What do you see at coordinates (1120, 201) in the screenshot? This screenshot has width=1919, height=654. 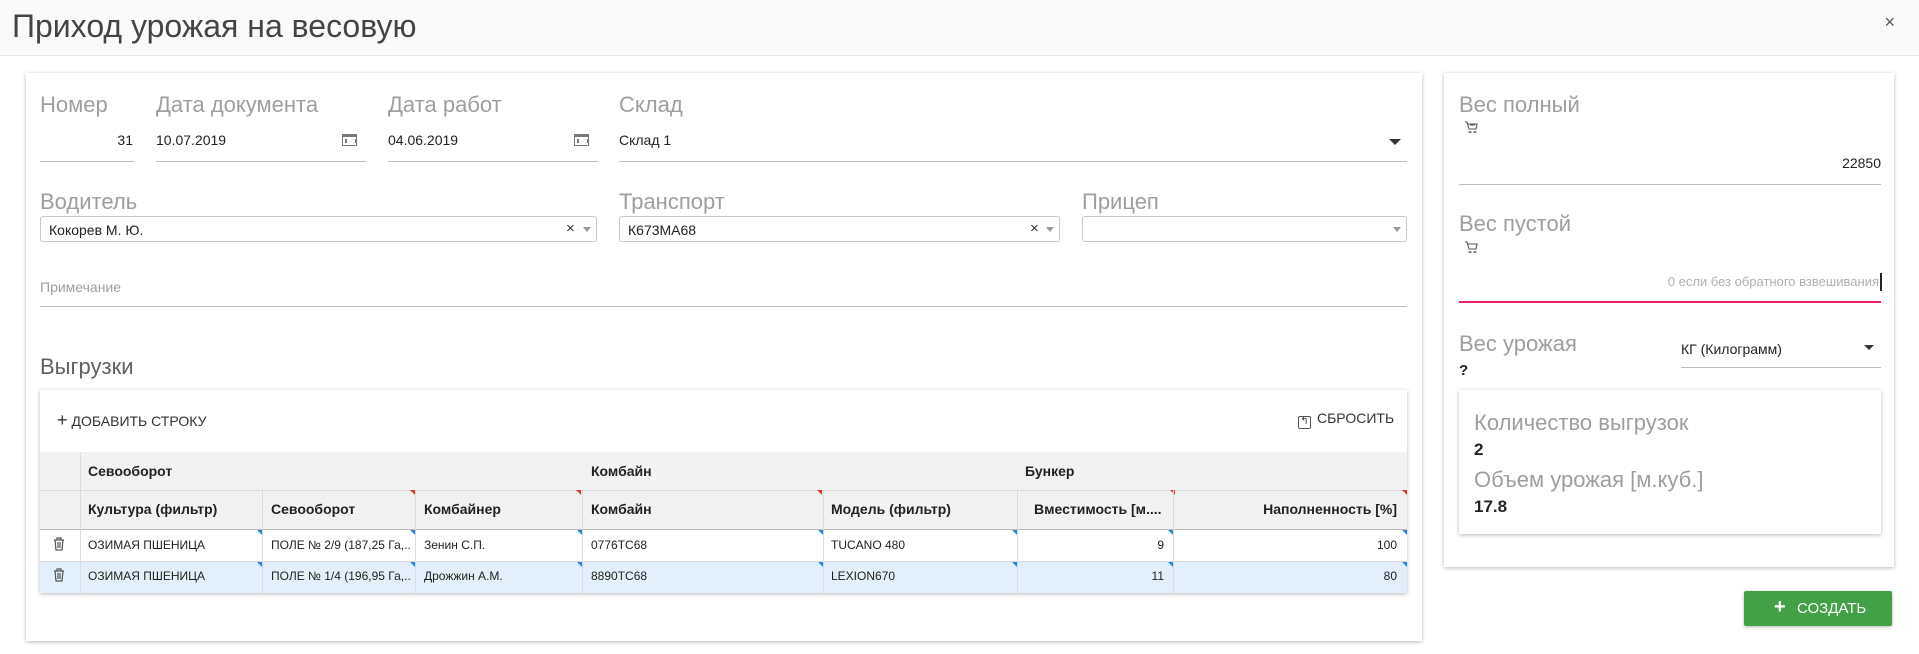 I see `trailer-label: Прицеп` at bounding box center [1120, 201].